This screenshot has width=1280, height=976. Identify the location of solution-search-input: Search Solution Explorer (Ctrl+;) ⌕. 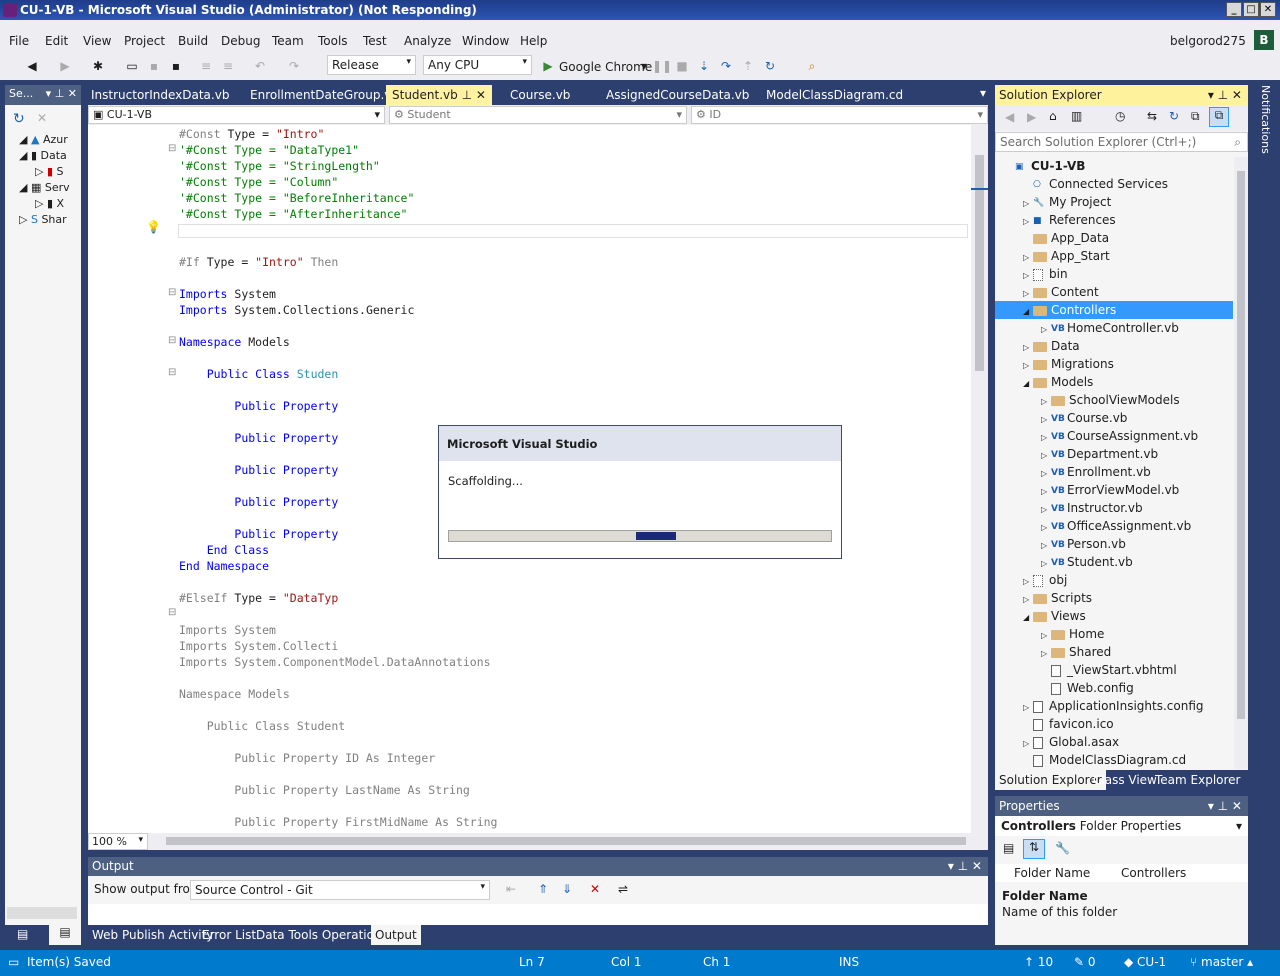
(1121, 142).